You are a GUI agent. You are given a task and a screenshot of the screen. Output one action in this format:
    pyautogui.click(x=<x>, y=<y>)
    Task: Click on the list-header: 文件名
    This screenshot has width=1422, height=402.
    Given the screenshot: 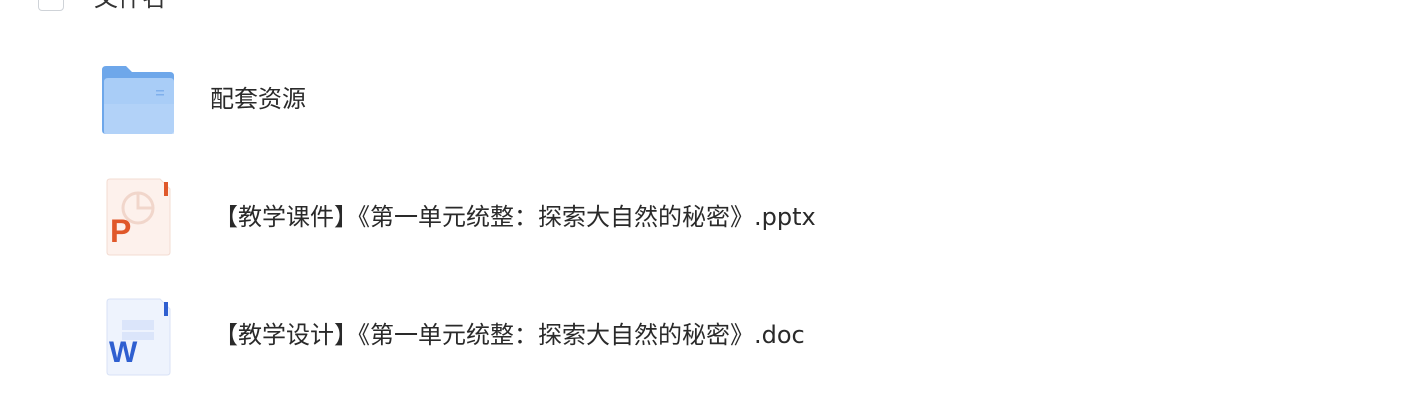 What is the action you would take?
    pyautogui.click(x=102, y=5)
    